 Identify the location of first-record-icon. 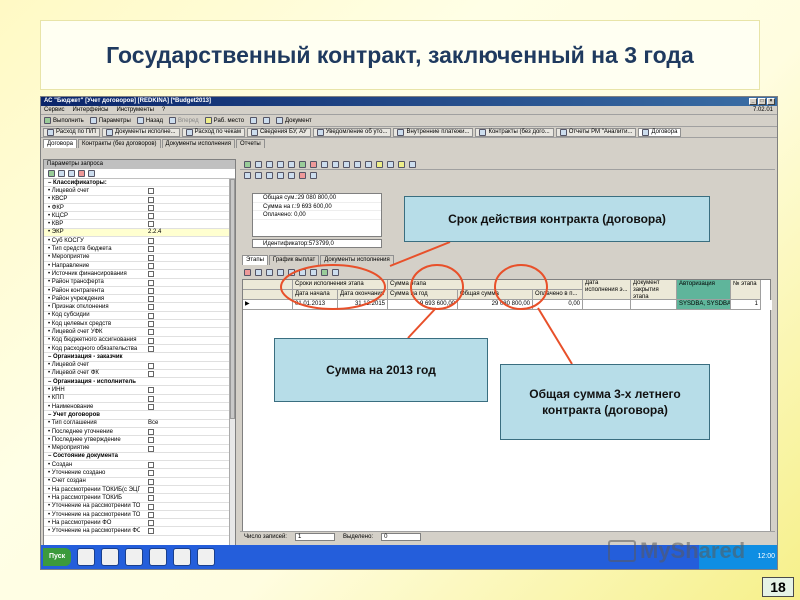
(258, 164).